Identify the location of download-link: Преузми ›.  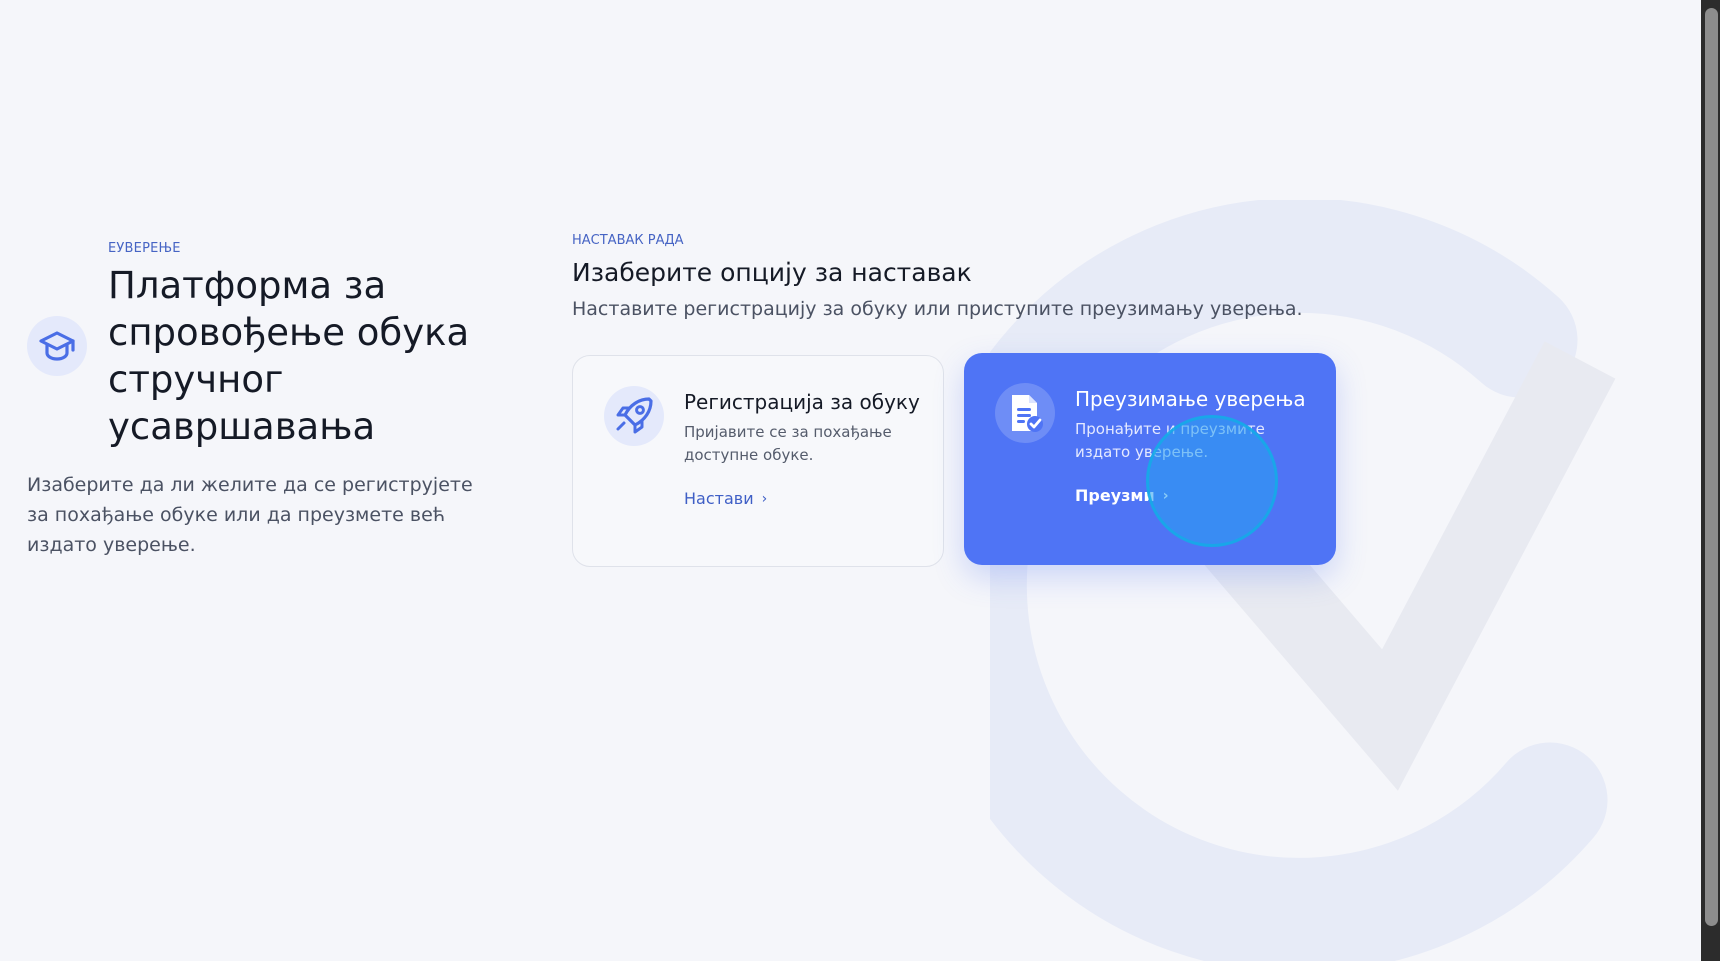
(1122, 495).